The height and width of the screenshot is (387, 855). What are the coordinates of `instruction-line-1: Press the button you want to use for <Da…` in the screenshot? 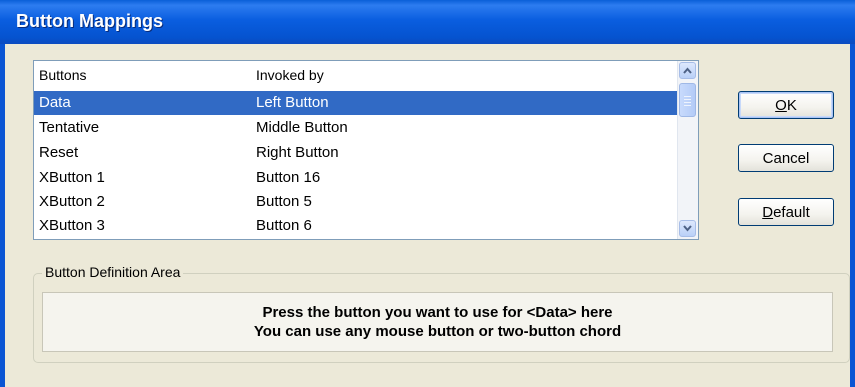 It's located at (437, 312).